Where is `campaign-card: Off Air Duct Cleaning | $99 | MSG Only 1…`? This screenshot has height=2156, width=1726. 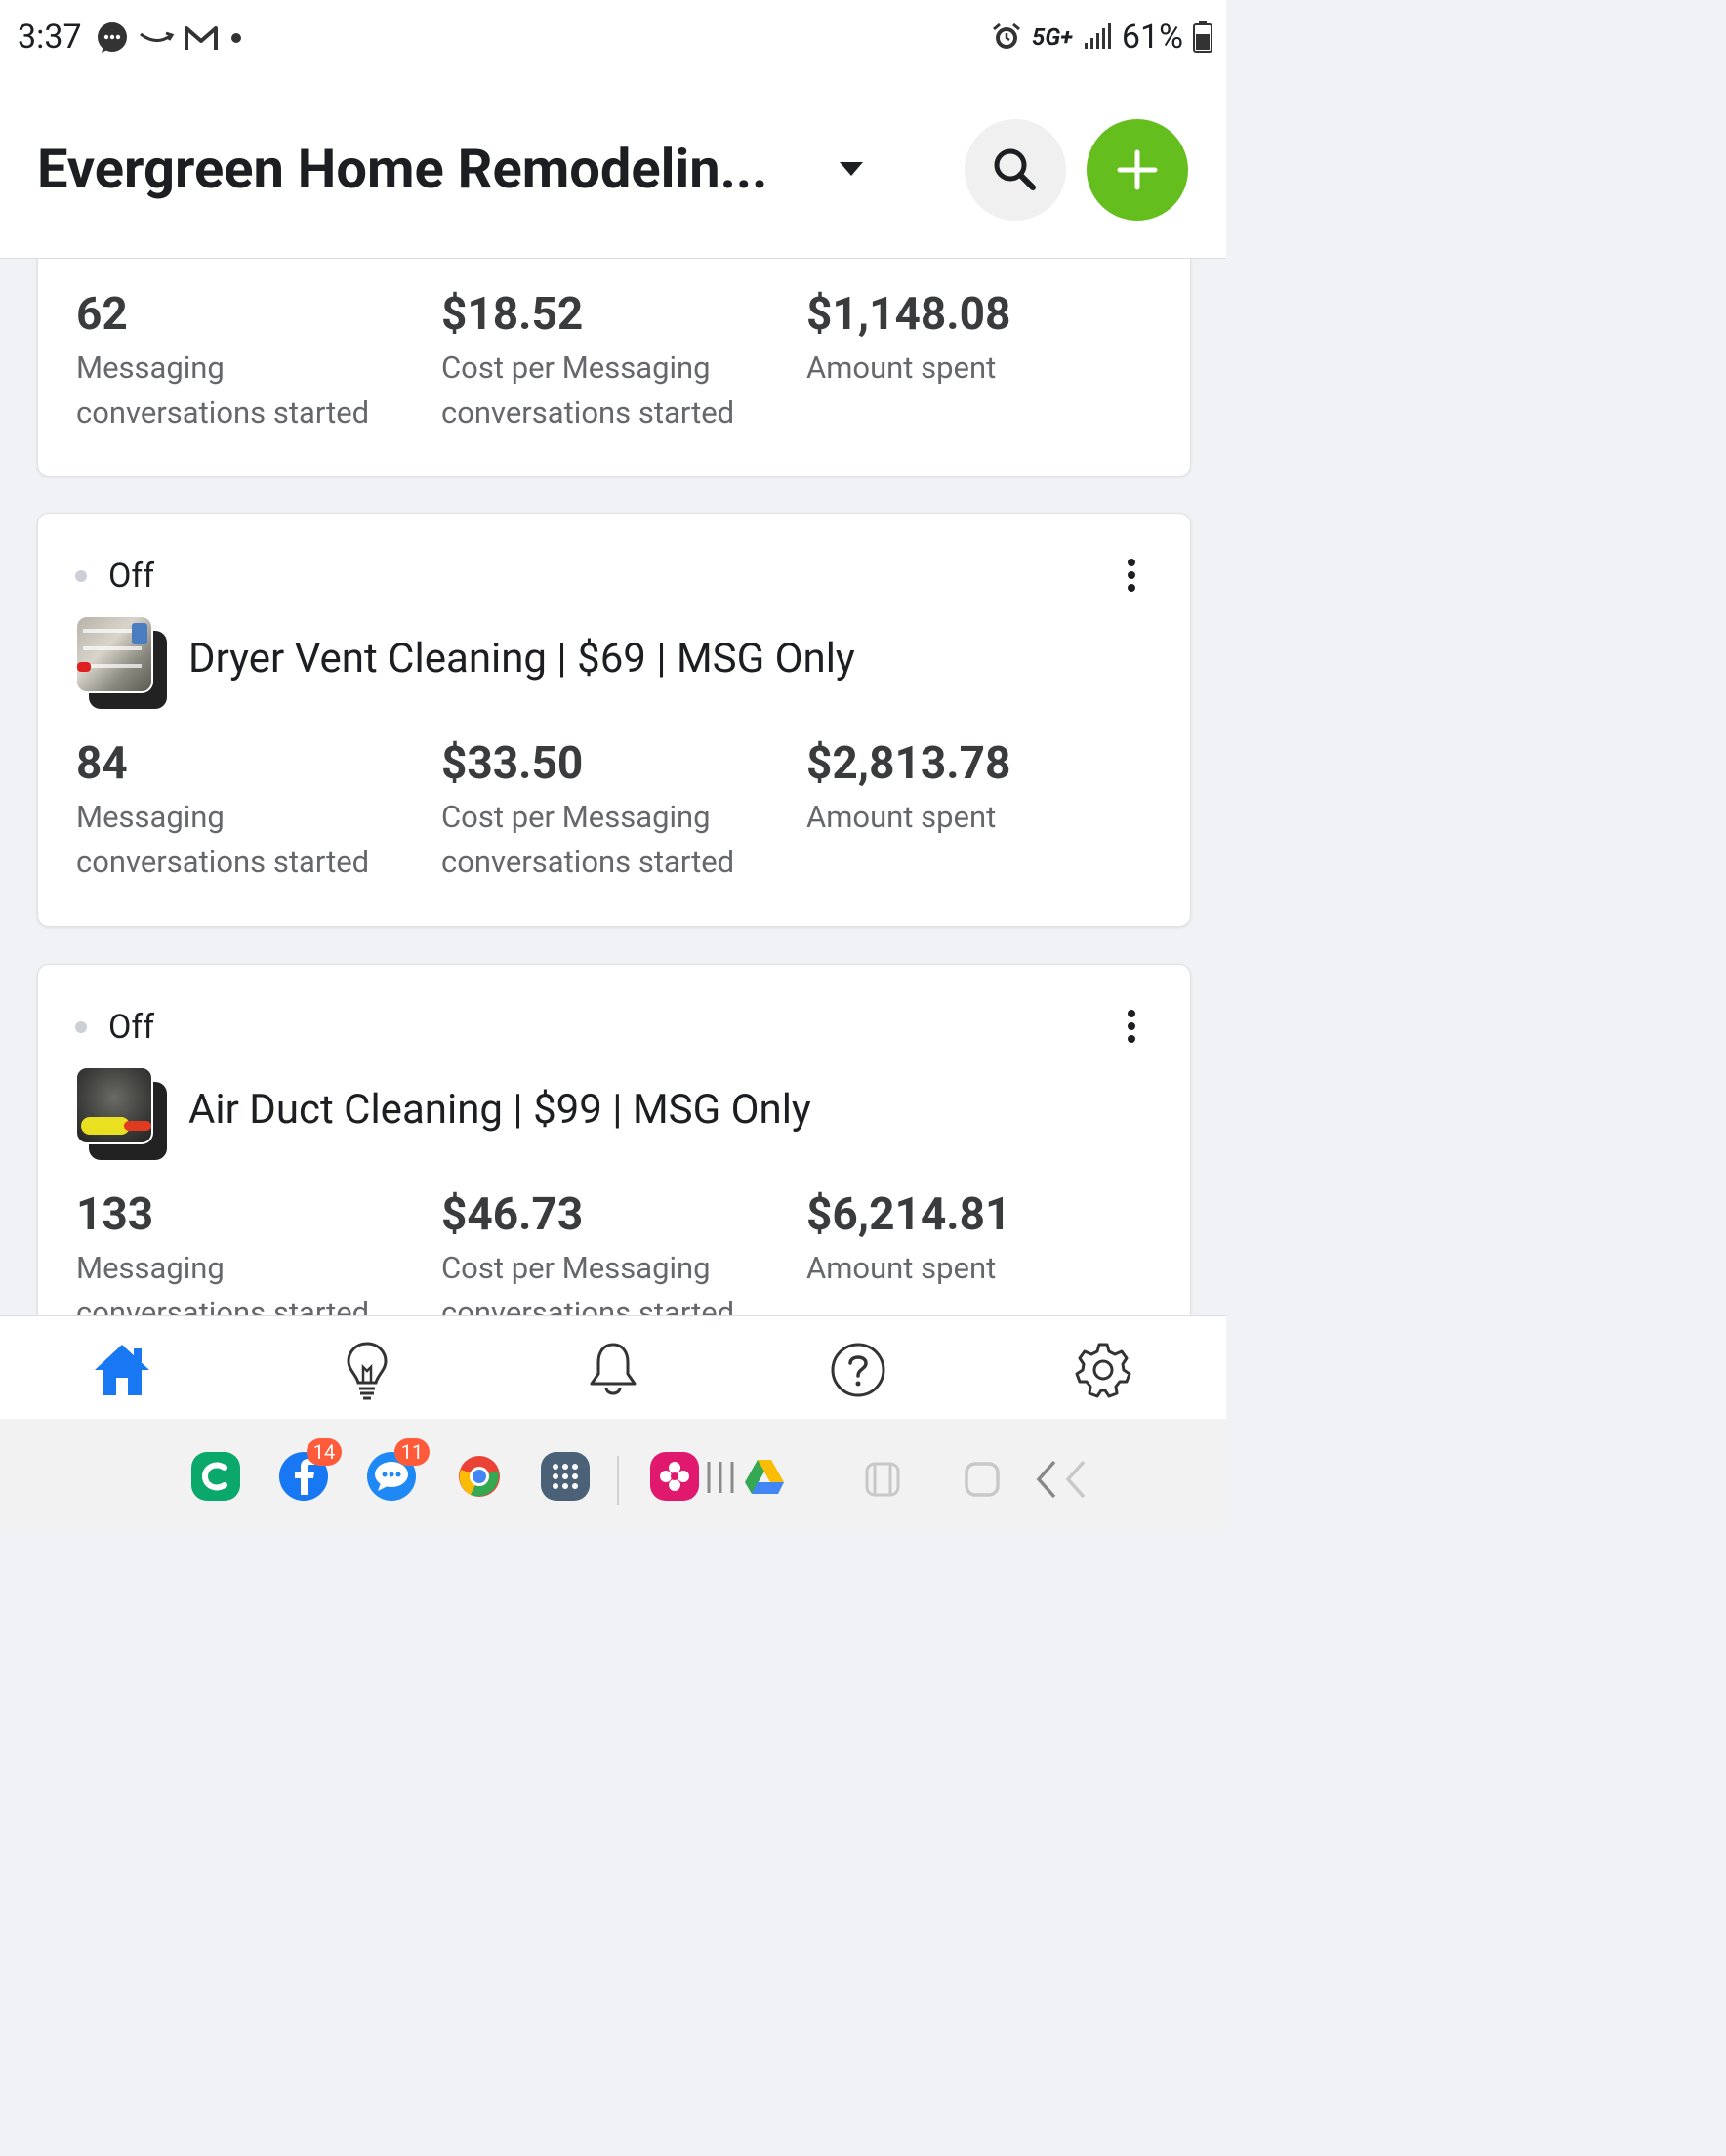
campaign-card: Off Air Duct Cleaning | $99 | MSG Only 1… is located at coordinates (614, 1139).